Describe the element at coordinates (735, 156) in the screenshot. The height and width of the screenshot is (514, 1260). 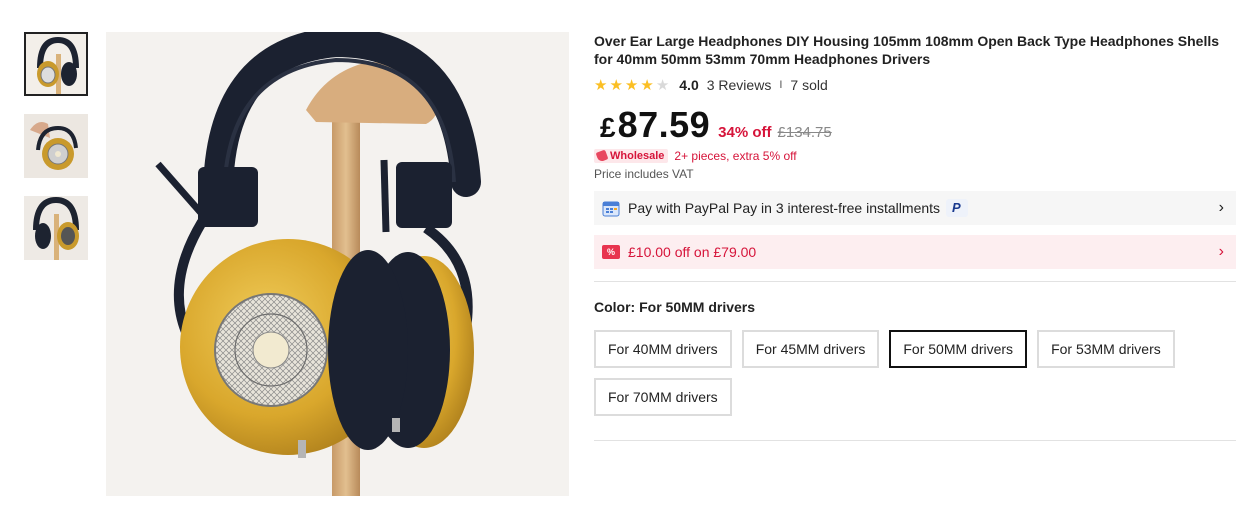
I see `wholesale-text: 2+ pieces, extra 5% off` at that location.